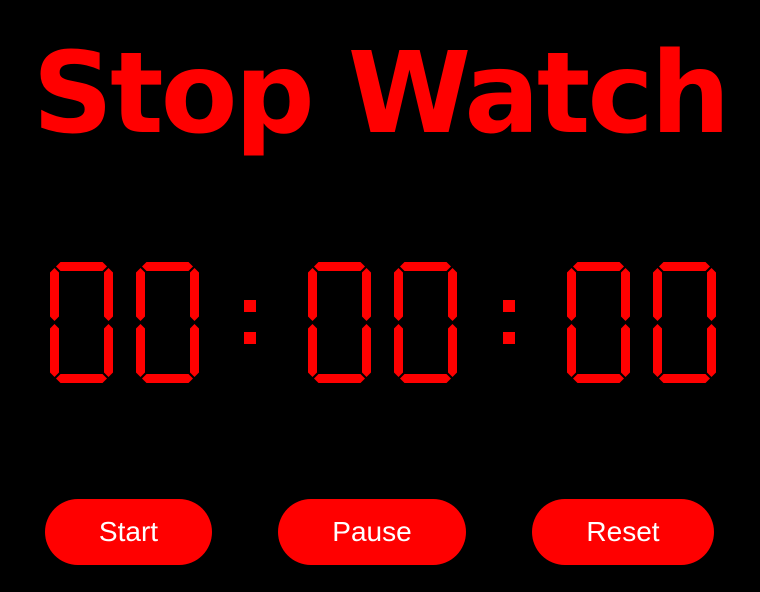 The image size is (760, 592). Describe the element at coordinates (128, 532) in the screenshot. I see `start-button: Start` at that location.